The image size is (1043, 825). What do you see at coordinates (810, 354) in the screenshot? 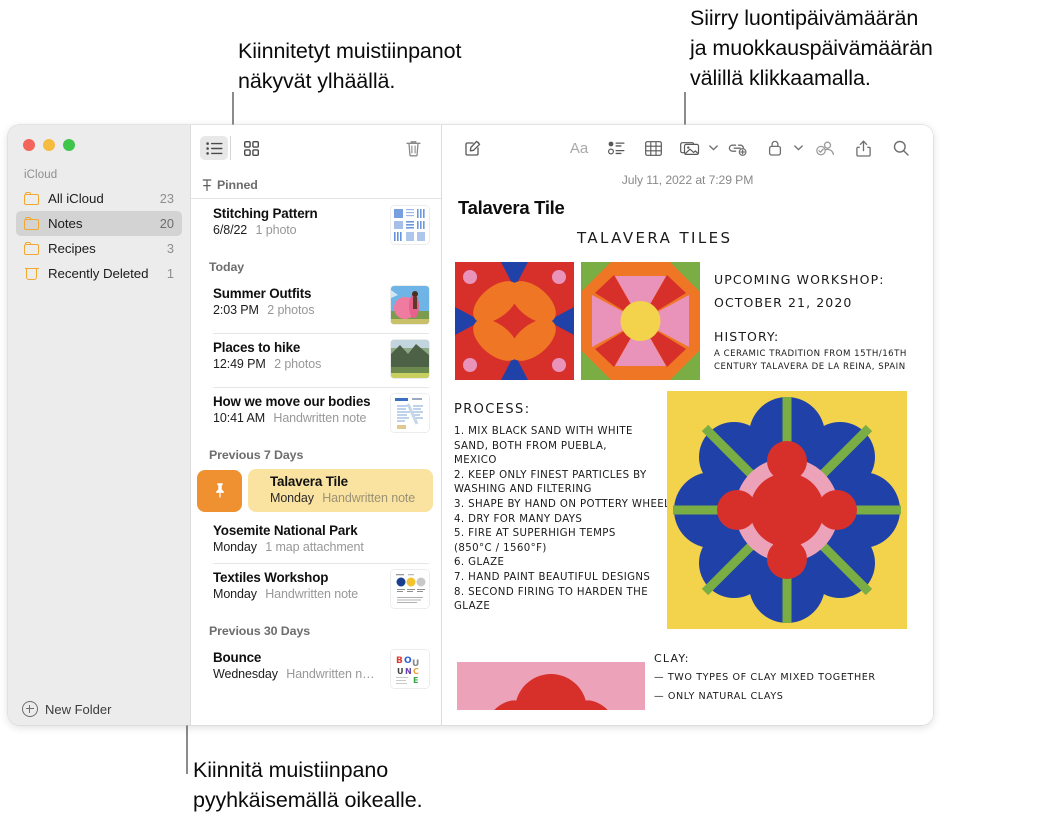
I see `handwritten-history-line1: A CERAMIC TRADITION FROM 15TH/16TH` at bounding box center [810, 354].